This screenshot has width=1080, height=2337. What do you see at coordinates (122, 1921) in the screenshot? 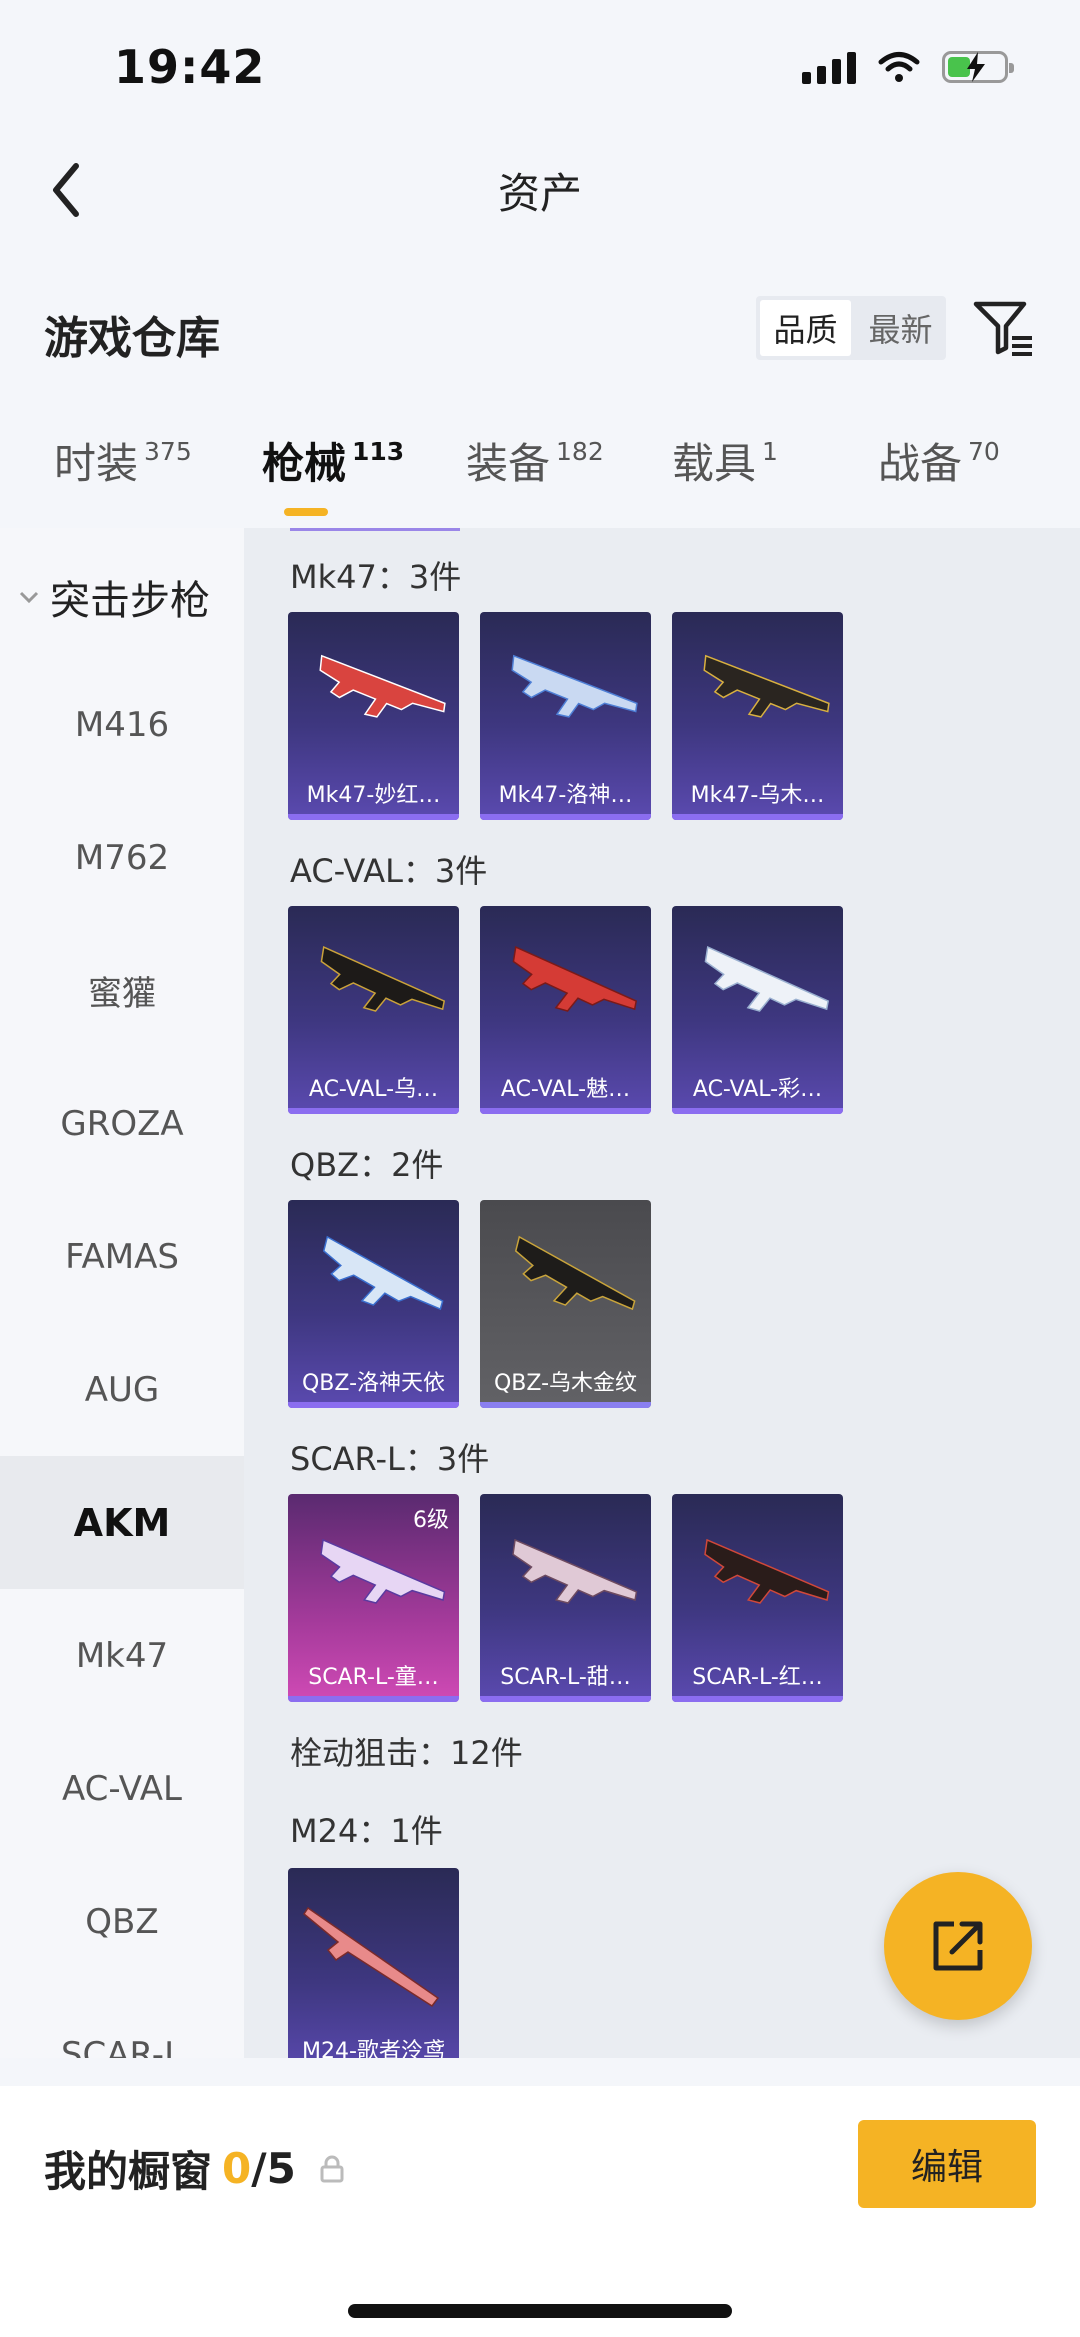
I see `sidebar-item-qbz: QBZ` at bounding box center [122, 1921].